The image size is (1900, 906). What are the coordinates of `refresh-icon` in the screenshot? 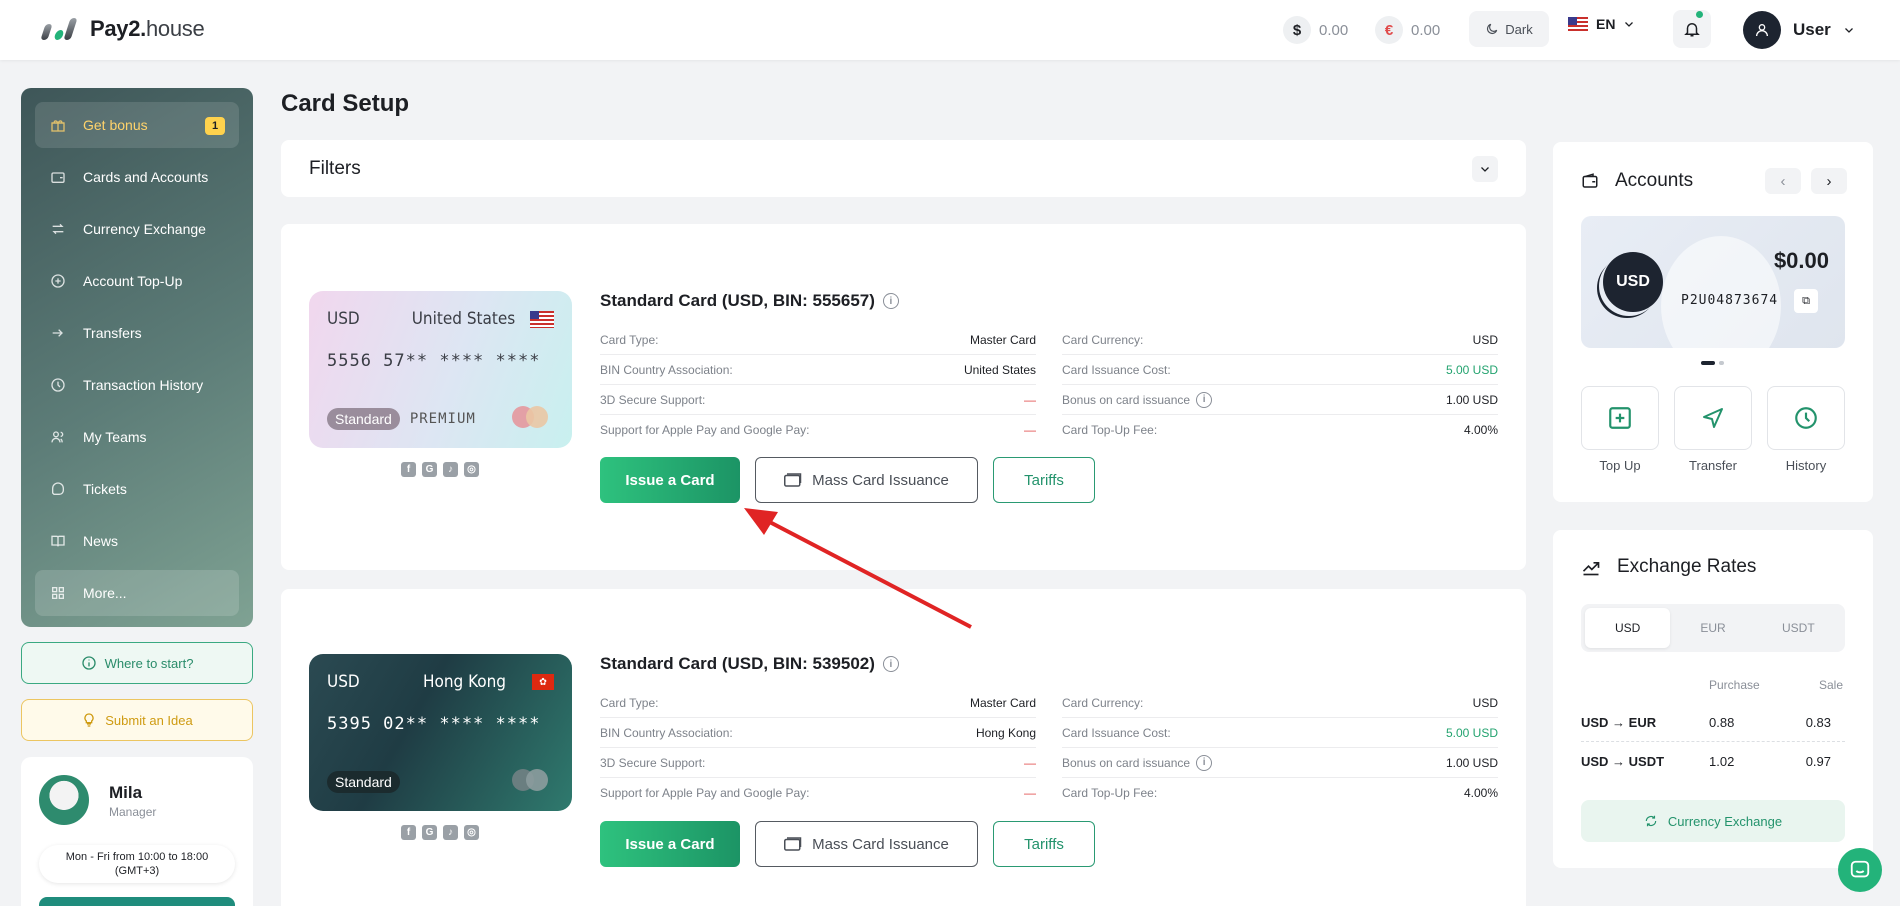 It's located at (1651, 821).